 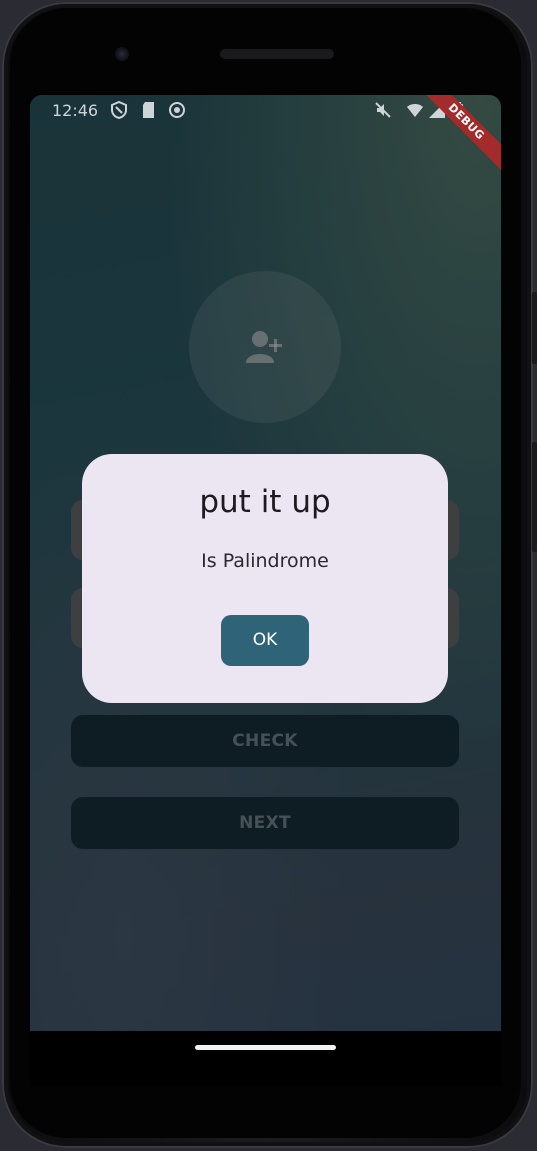 I want to click on shield-icon, so click(x=119, y=110).